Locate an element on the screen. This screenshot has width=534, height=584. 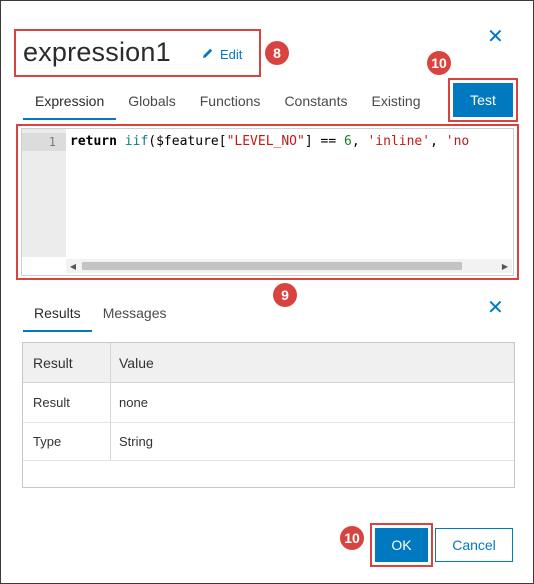
annotation-badge-10-test: 10 is located at coordinates (439, 63).